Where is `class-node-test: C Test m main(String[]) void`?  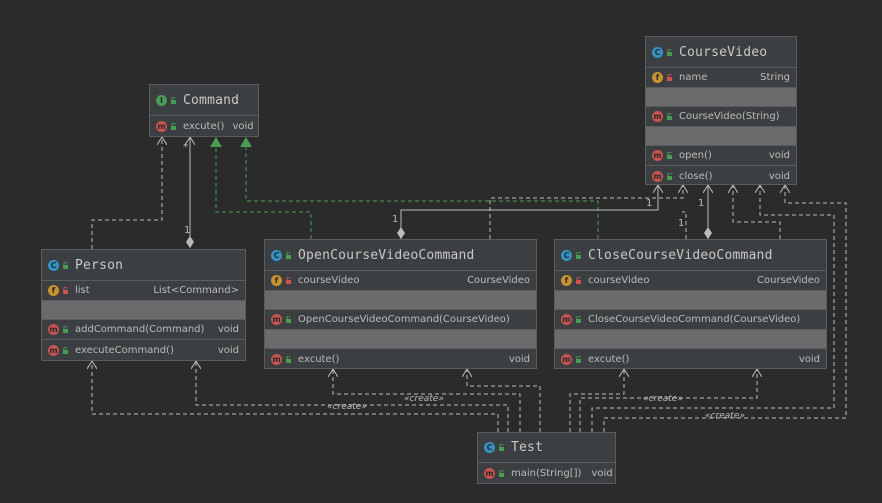 class-node-test: C Test m main(String[]) void is located at coordinates (546, 458).